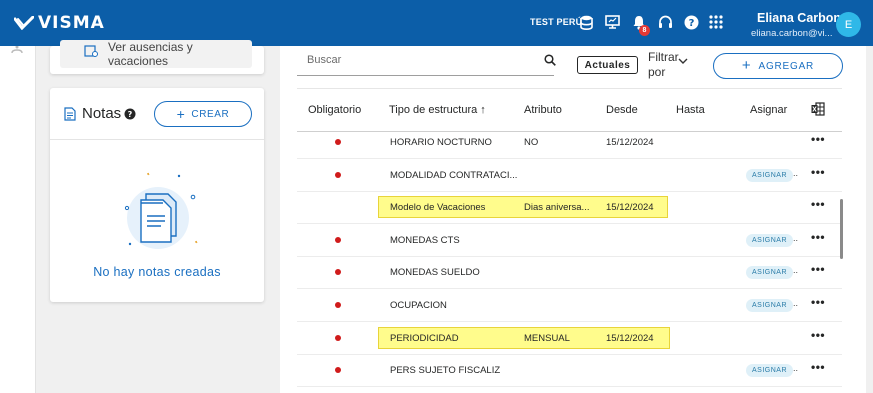 The image size is (873, 393). What do you see at coordinates (334, 110) in the screenshot?
I see `column-obligatorio: Obligatorio` at bounding box center [334, 110].